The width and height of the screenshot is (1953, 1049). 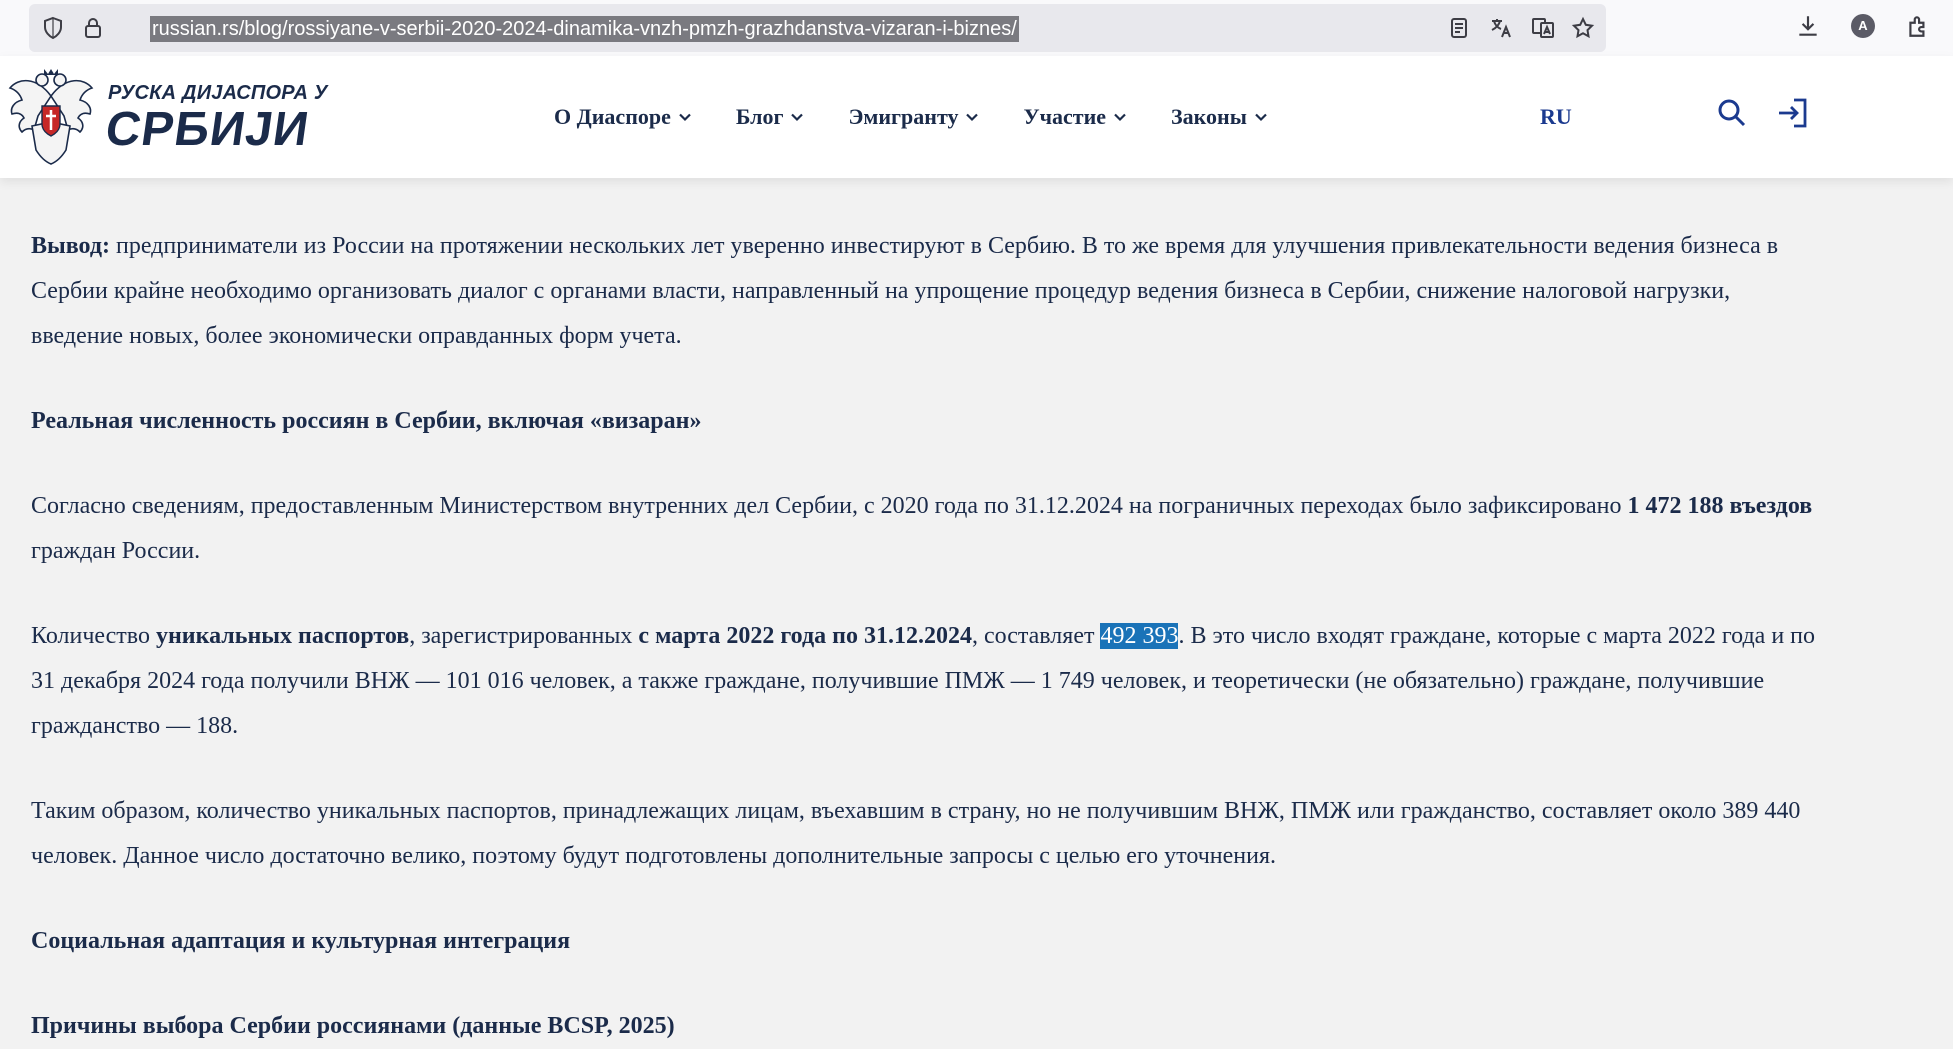 I want to click on nav-item-emigrant: Эмигранту, so click(x=913, y=117).